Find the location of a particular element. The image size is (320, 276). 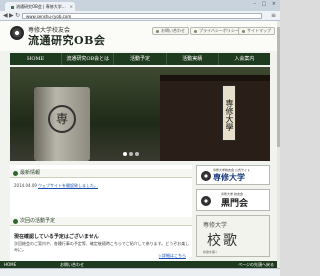

browser-toolbar: ◀ ▶ ↻ www.senshu-ryob.com ≡ is located at coordinates (140, 16).